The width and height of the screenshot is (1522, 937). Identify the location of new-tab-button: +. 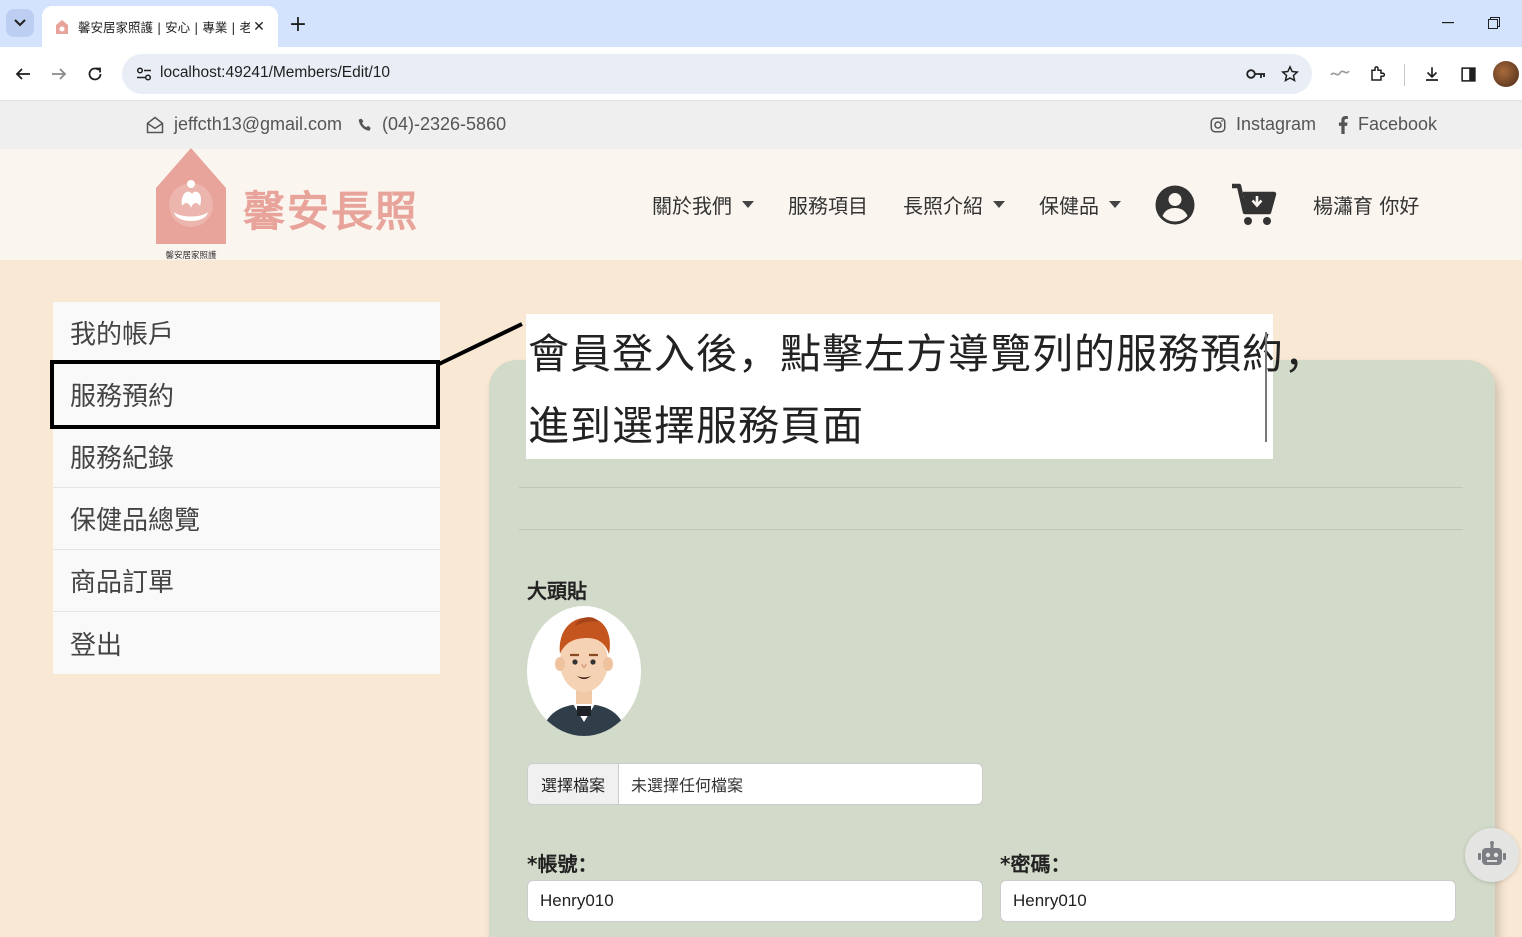
(298, 24).